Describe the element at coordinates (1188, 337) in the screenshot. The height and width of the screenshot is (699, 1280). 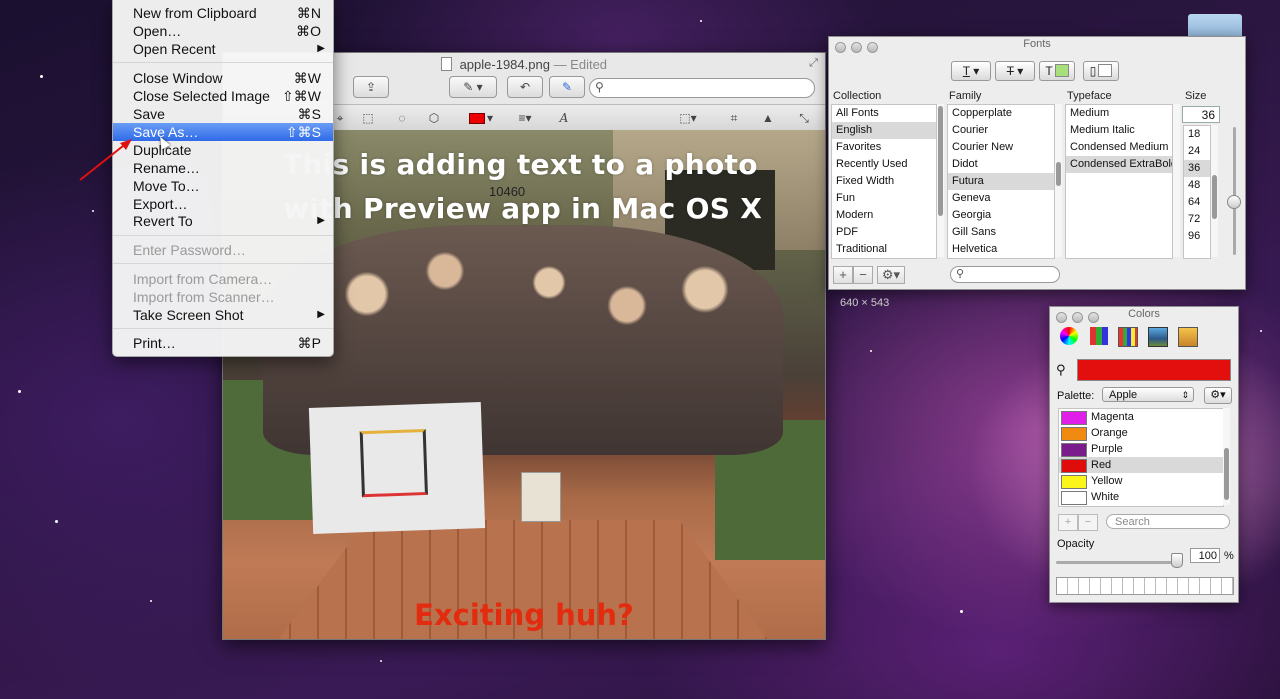
I see `crayons-icon` at that location.